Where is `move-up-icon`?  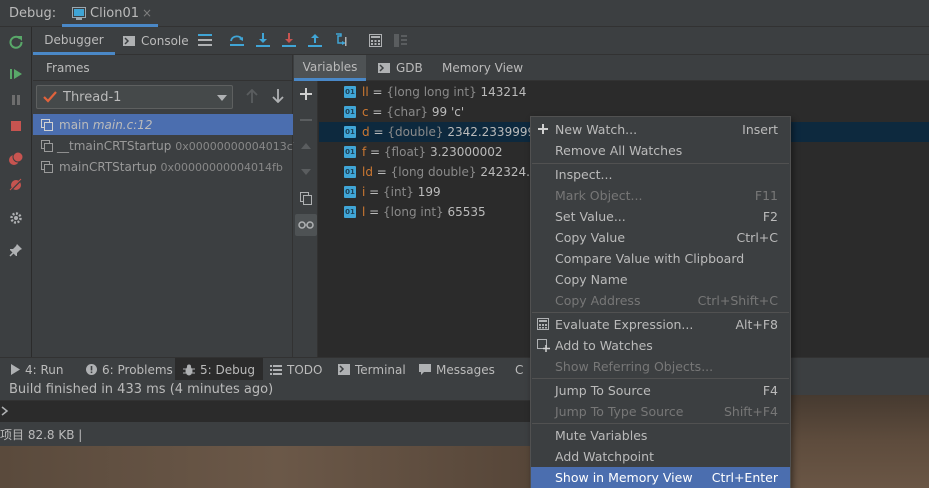
move-up-icon is located at coordinates (306, 146).